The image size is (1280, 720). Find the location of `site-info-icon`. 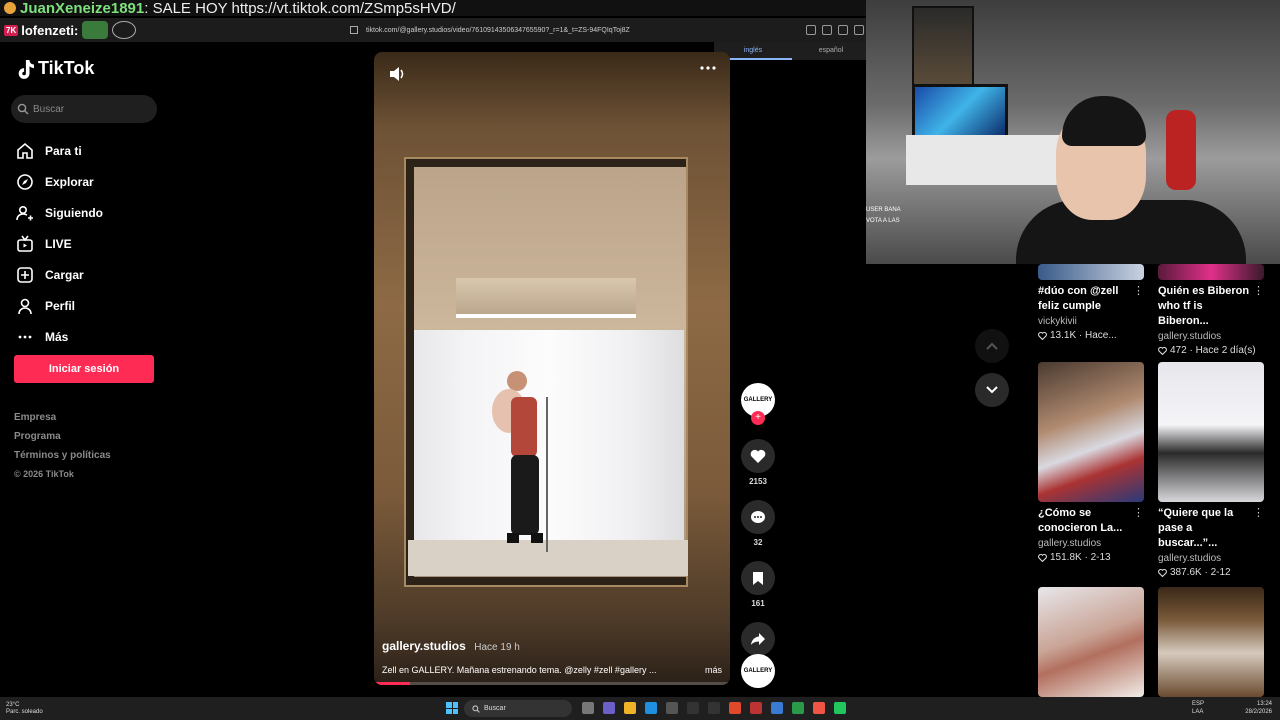

site-info-icon is located at coordinates (354, 30).